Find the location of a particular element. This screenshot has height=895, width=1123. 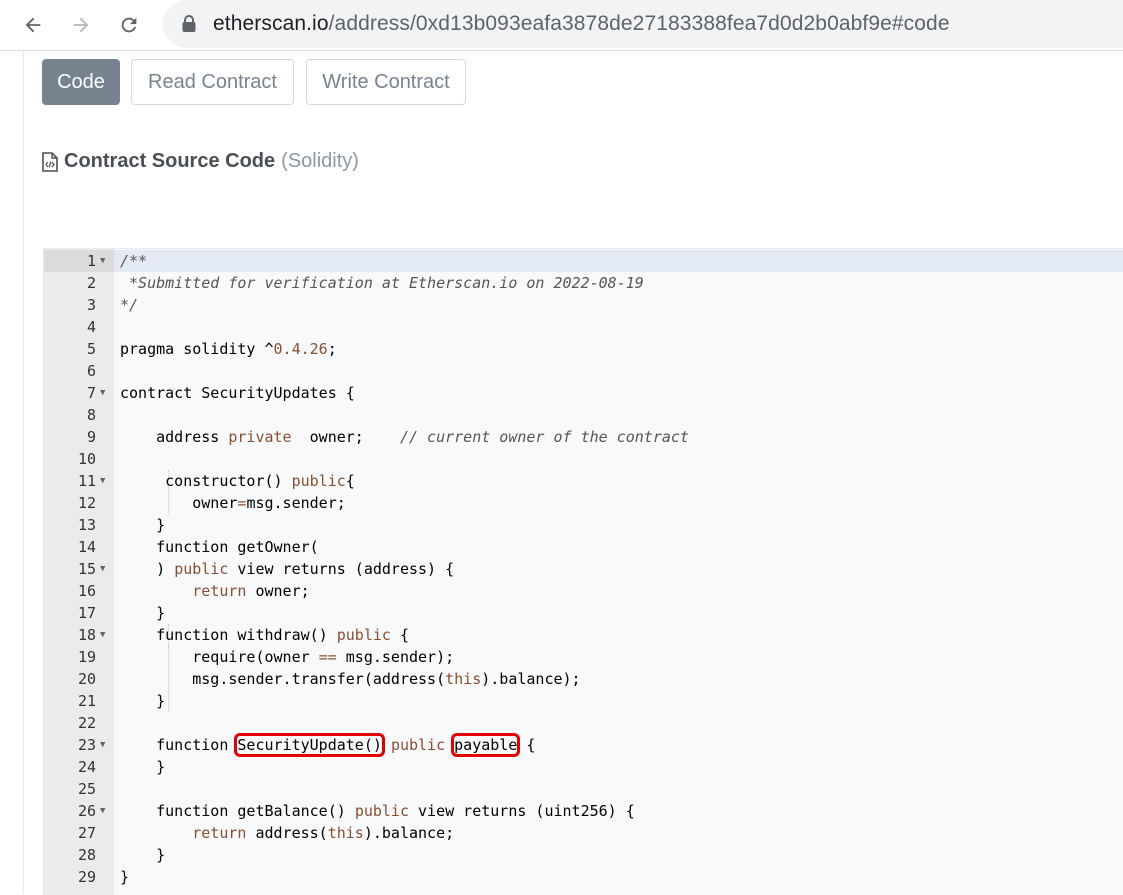

code-token: */ is located at coordinates (129, 305).